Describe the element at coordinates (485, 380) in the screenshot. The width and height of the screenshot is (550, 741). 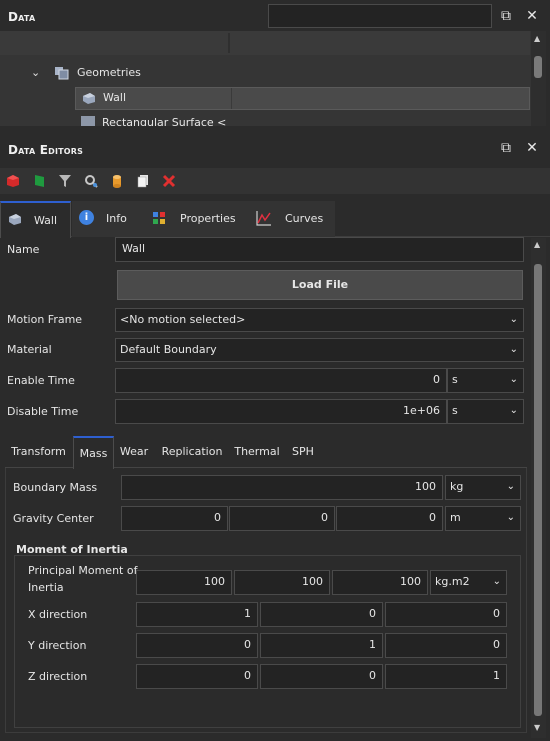
I see `enable-time-unit-select: s ⌄` at that location.